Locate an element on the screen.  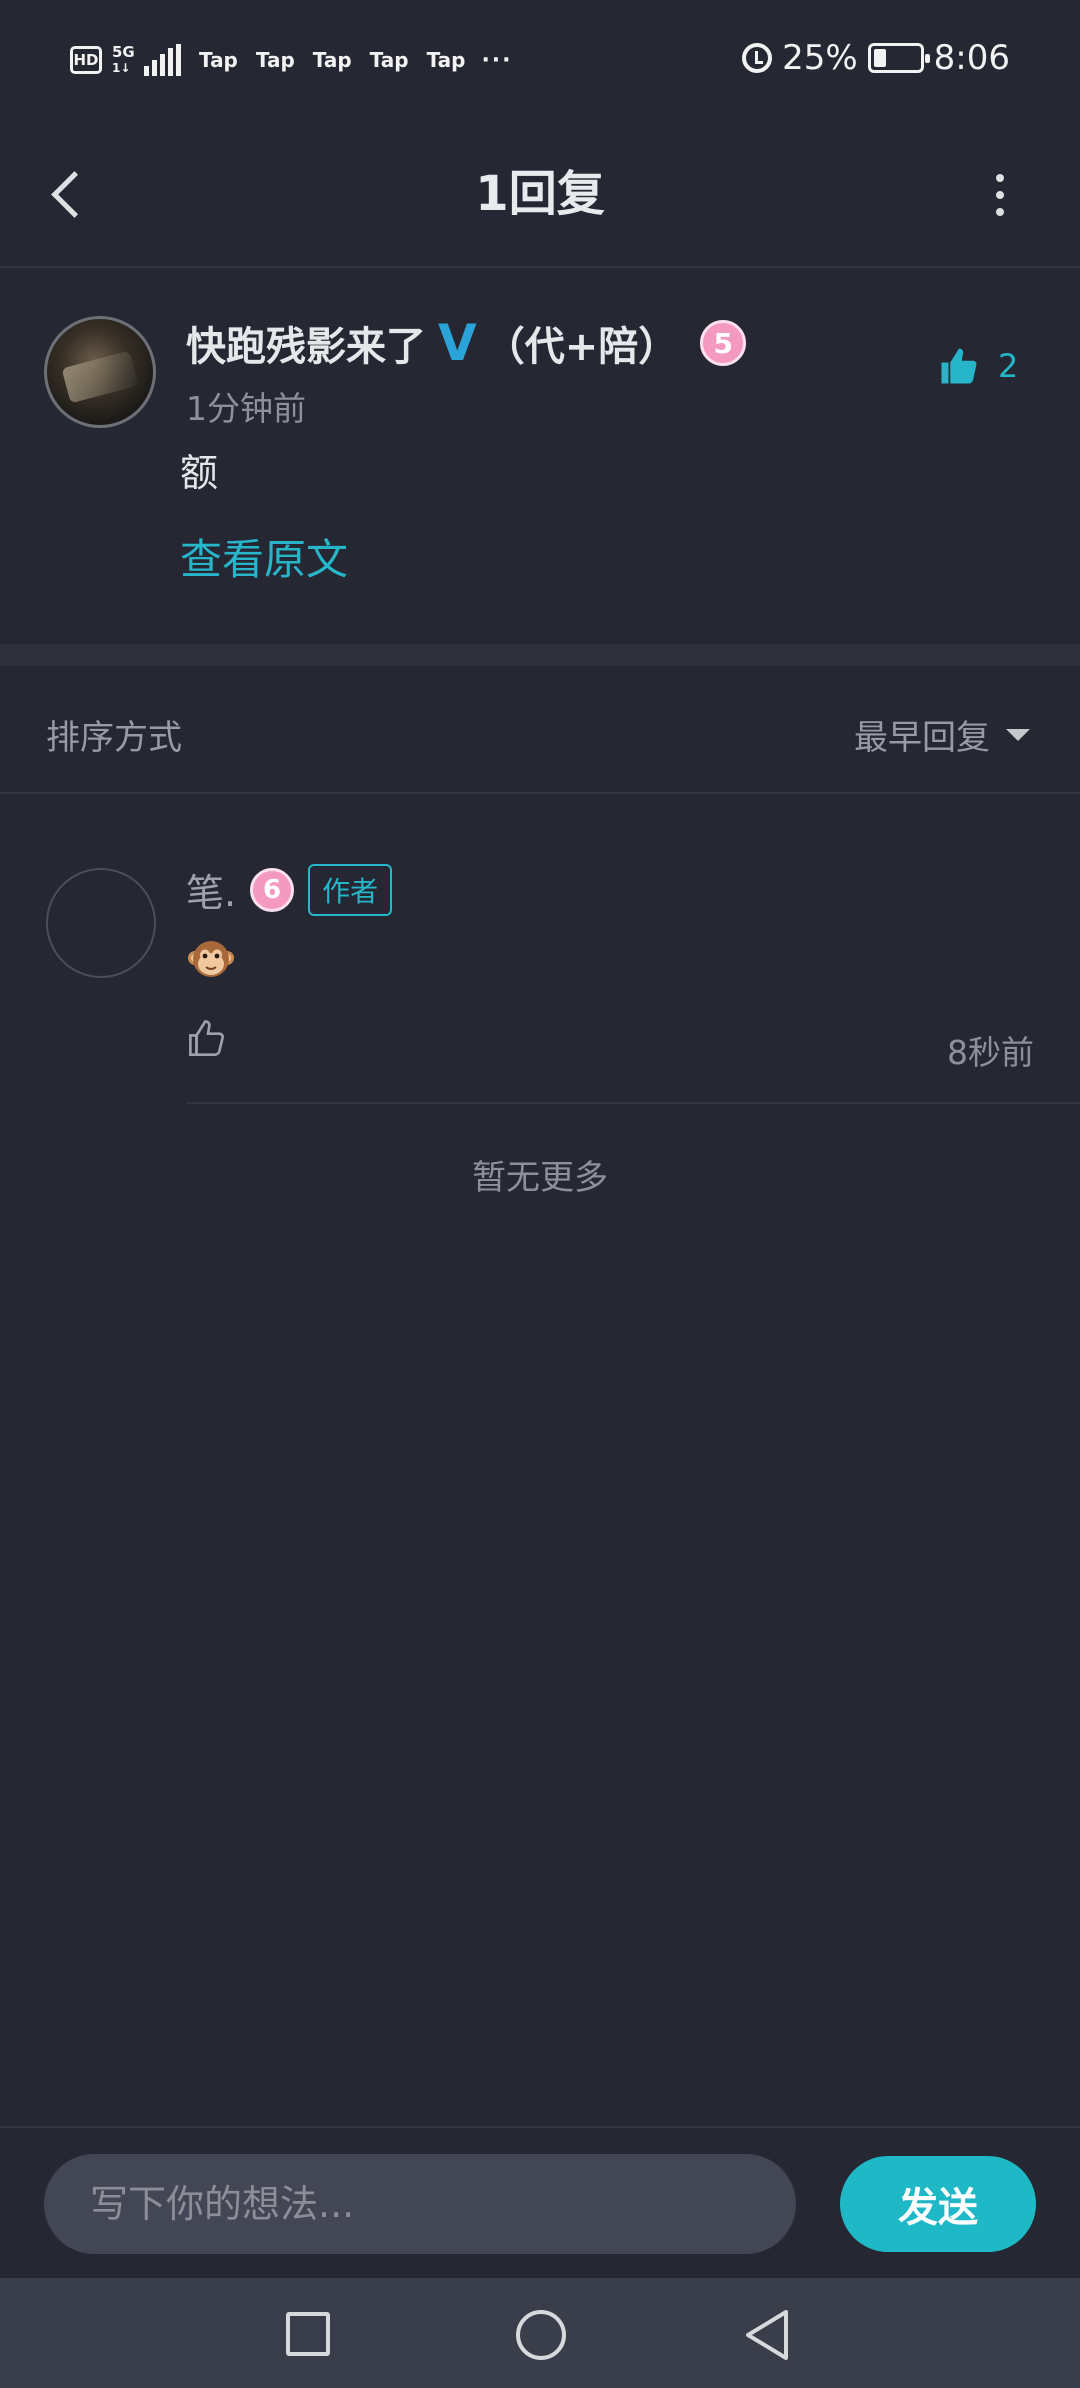
view-original-link: 查看原文 is located at coordinates (264, 556).